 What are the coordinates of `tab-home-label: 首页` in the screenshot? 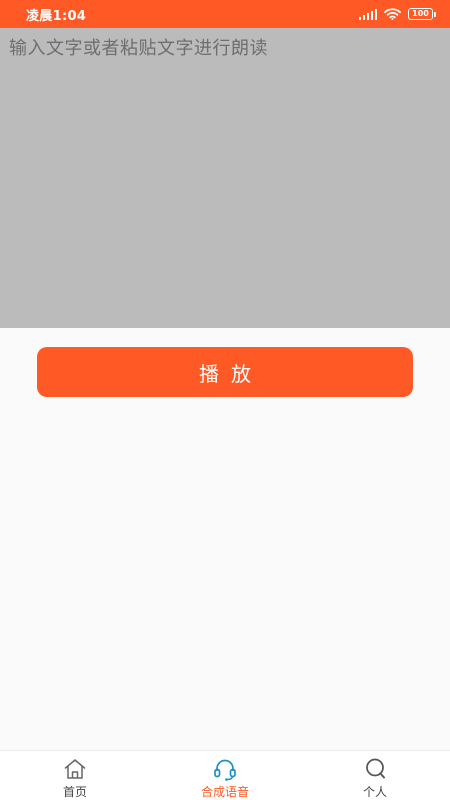 It's located at (74, 792).